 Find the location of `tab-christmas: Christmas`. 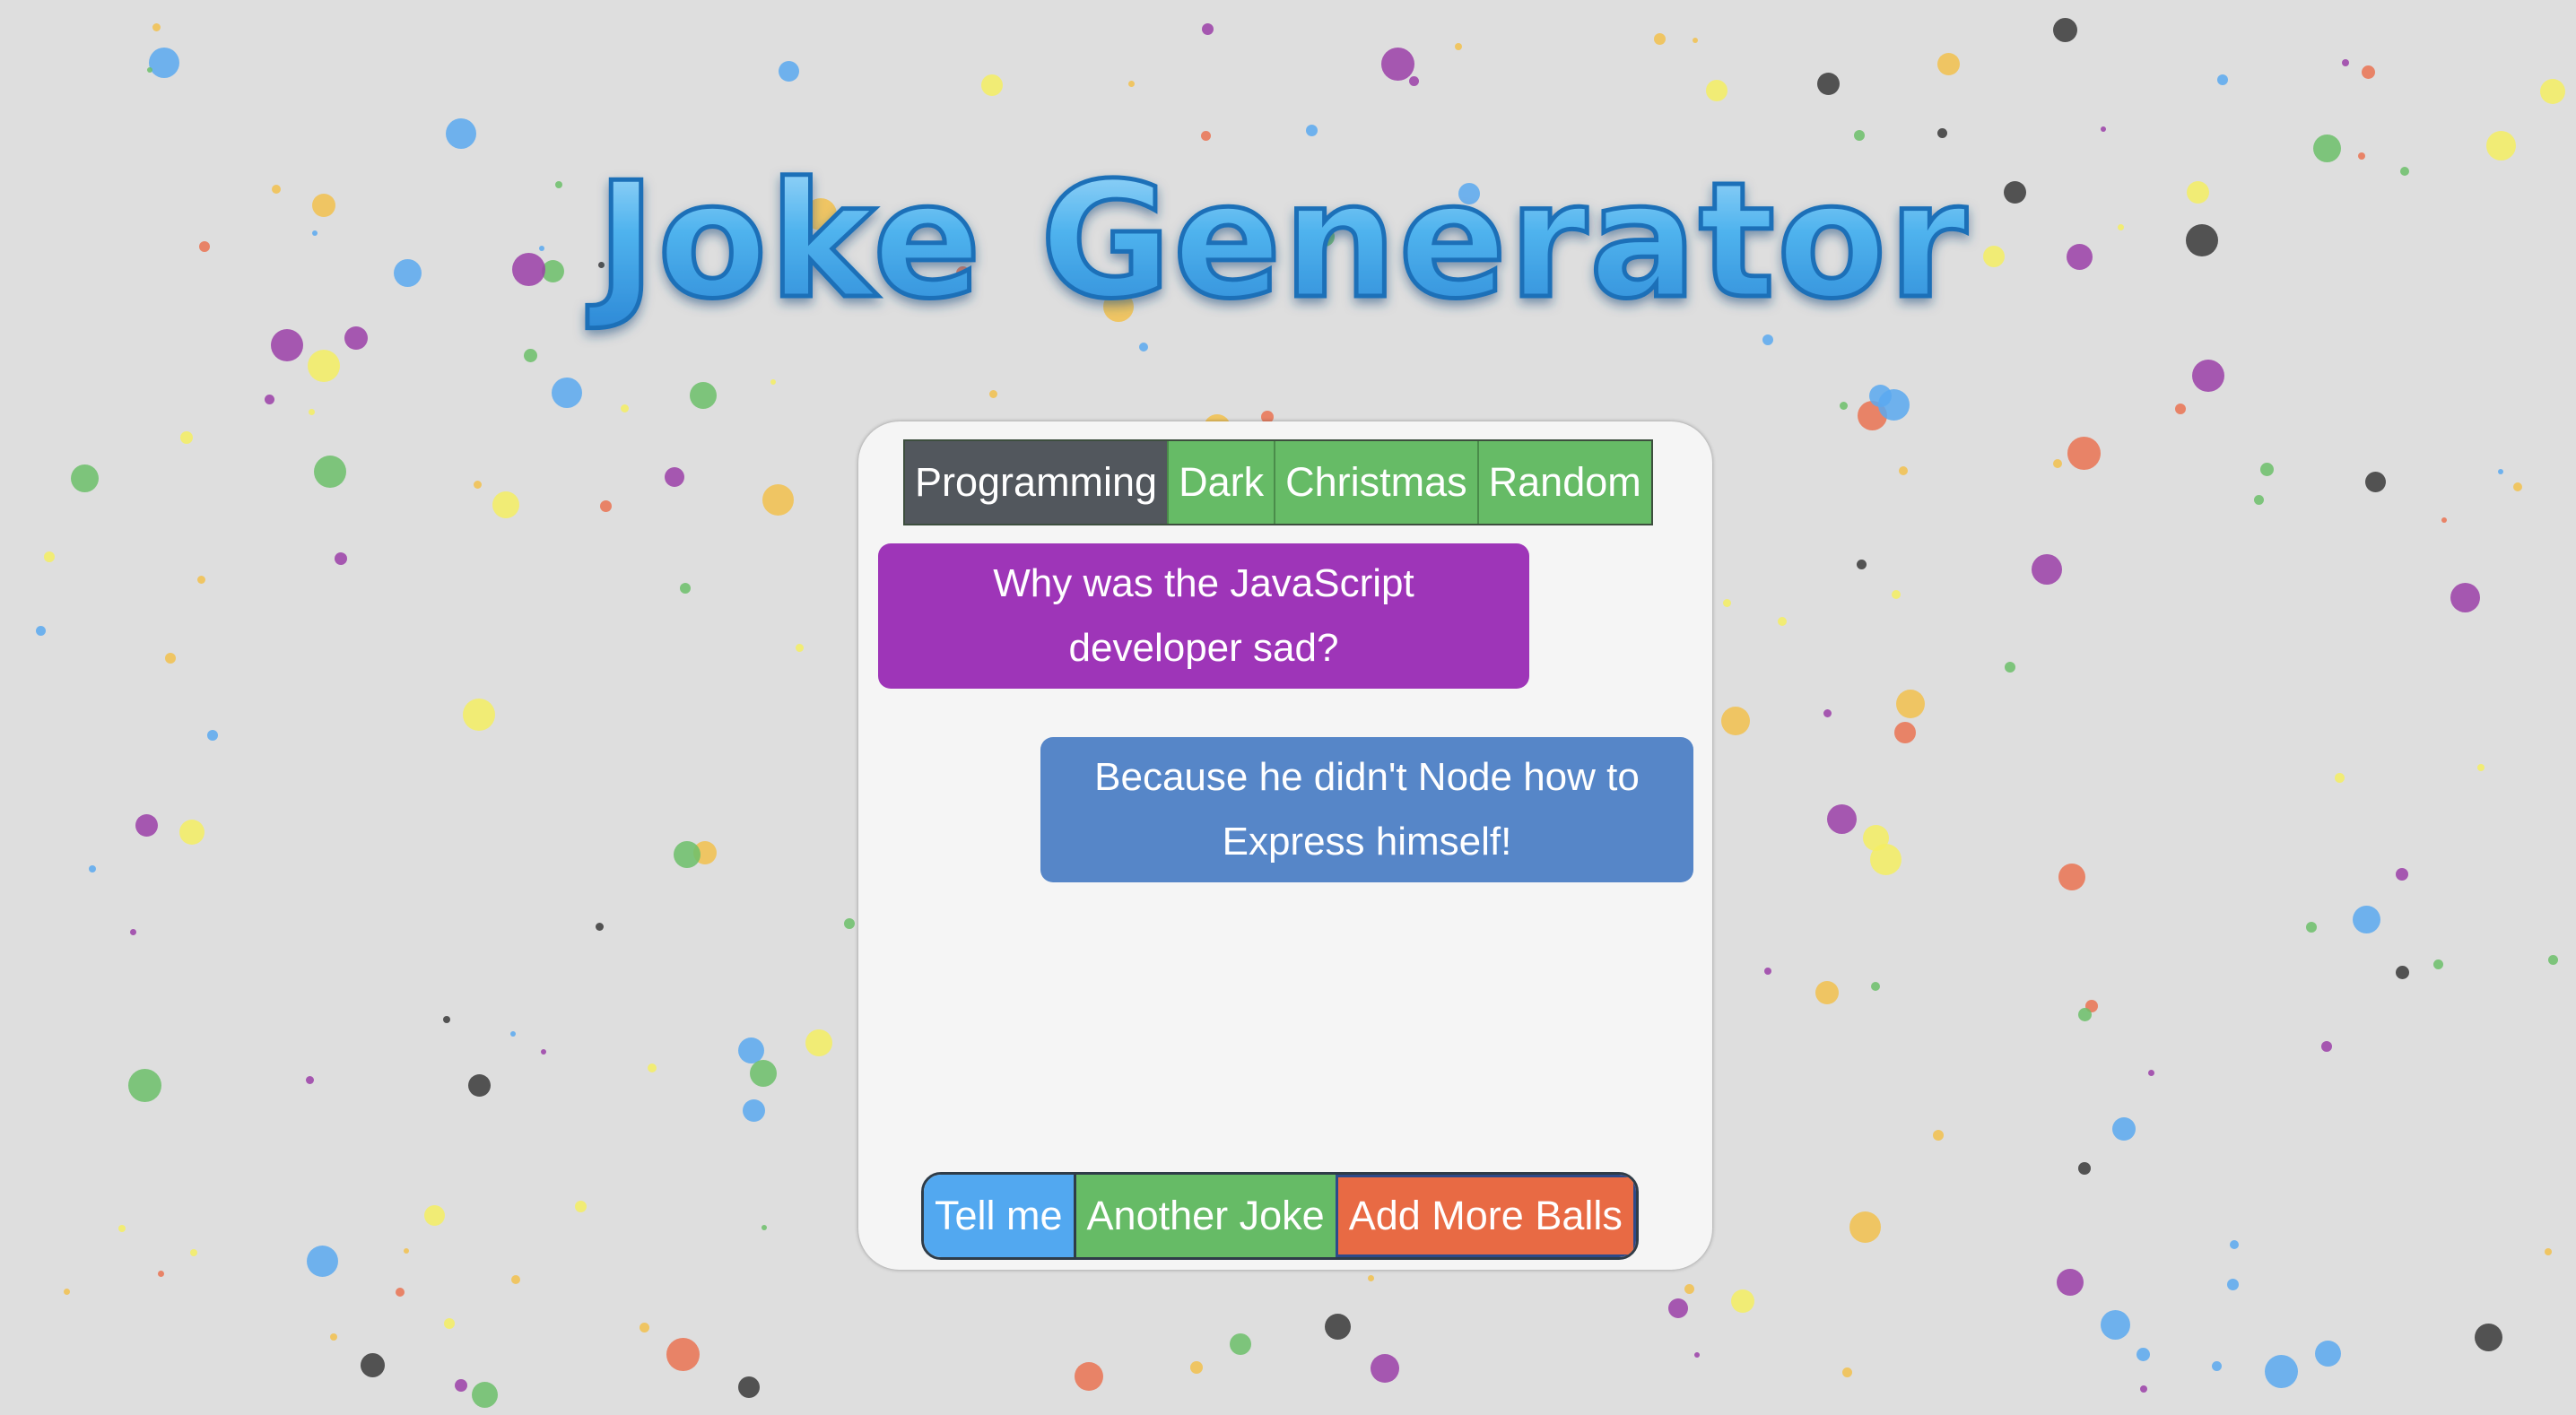

tab-christmas: Christmas is located at coordinates (1375, 482).